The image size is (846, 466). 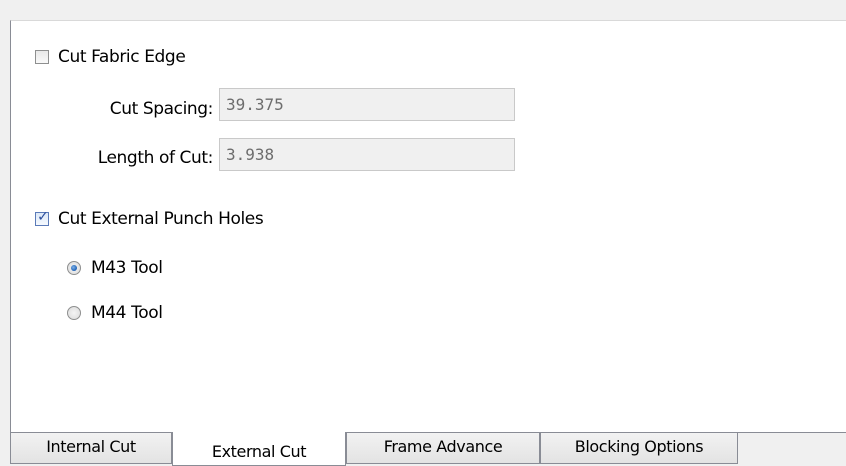 I want to click on cut-fabric-edge-option: Cut Fabric Edge, so click(x=110, y=57).